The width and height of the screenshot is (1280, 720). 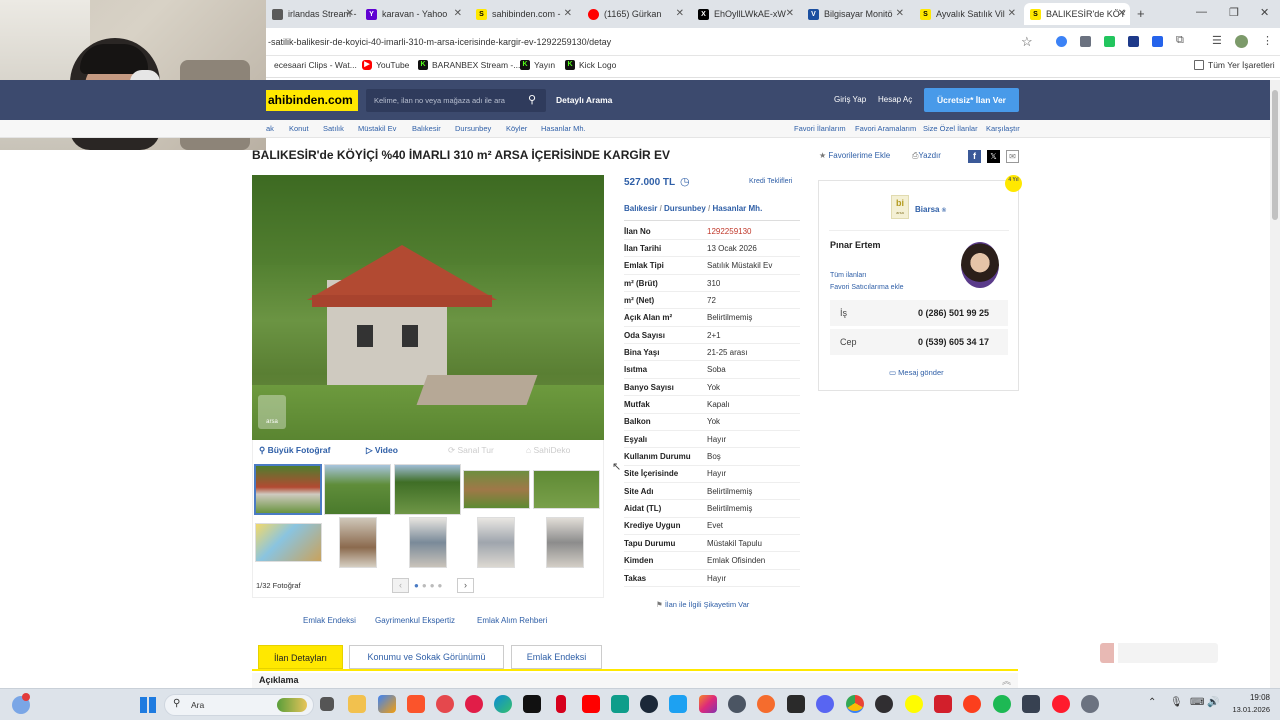 What do you see at coordinates (820, 128) in the screenshot?
I see `breadcrumb-item: Favori İlanlarım` at bounding box center [820, 128].